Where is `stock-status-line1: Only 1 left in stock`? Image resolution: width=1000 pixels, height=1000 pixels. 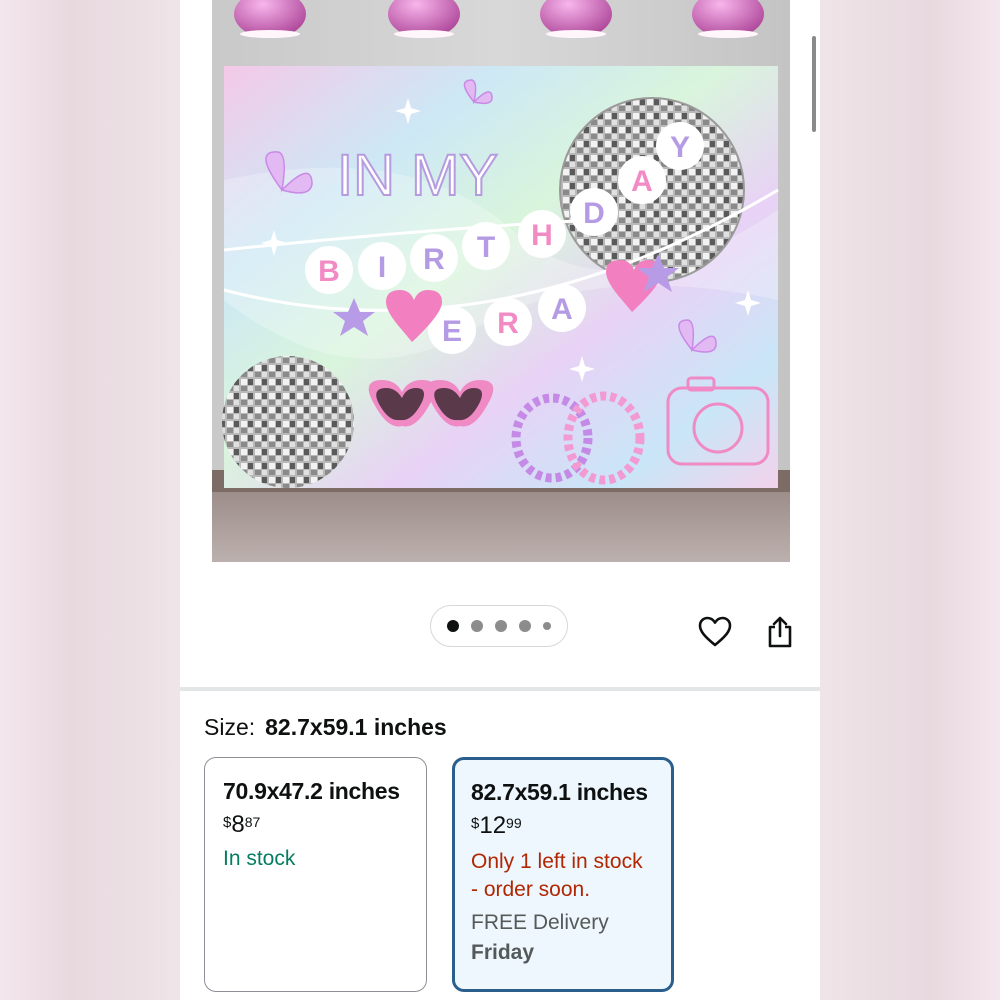
stock-status-line1: Only 1 left in stock is located at coordinates (557, 861).